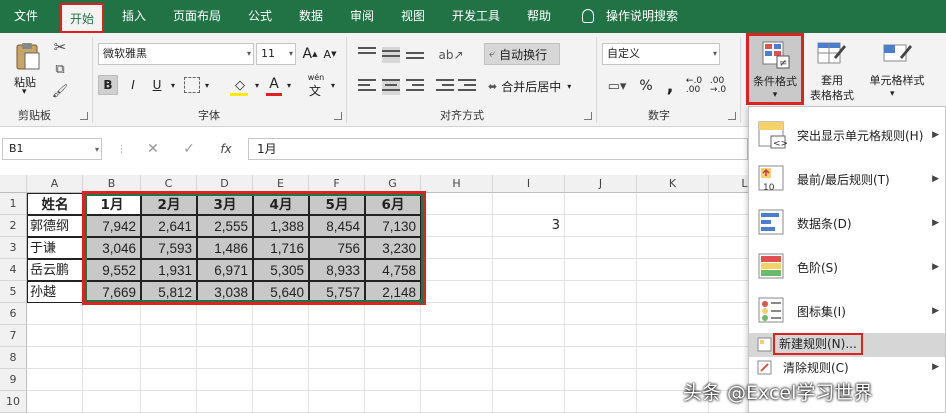 This screenshot has height=413, width=946. I want to click on table-header-cell: 3月, so click(225, 204).